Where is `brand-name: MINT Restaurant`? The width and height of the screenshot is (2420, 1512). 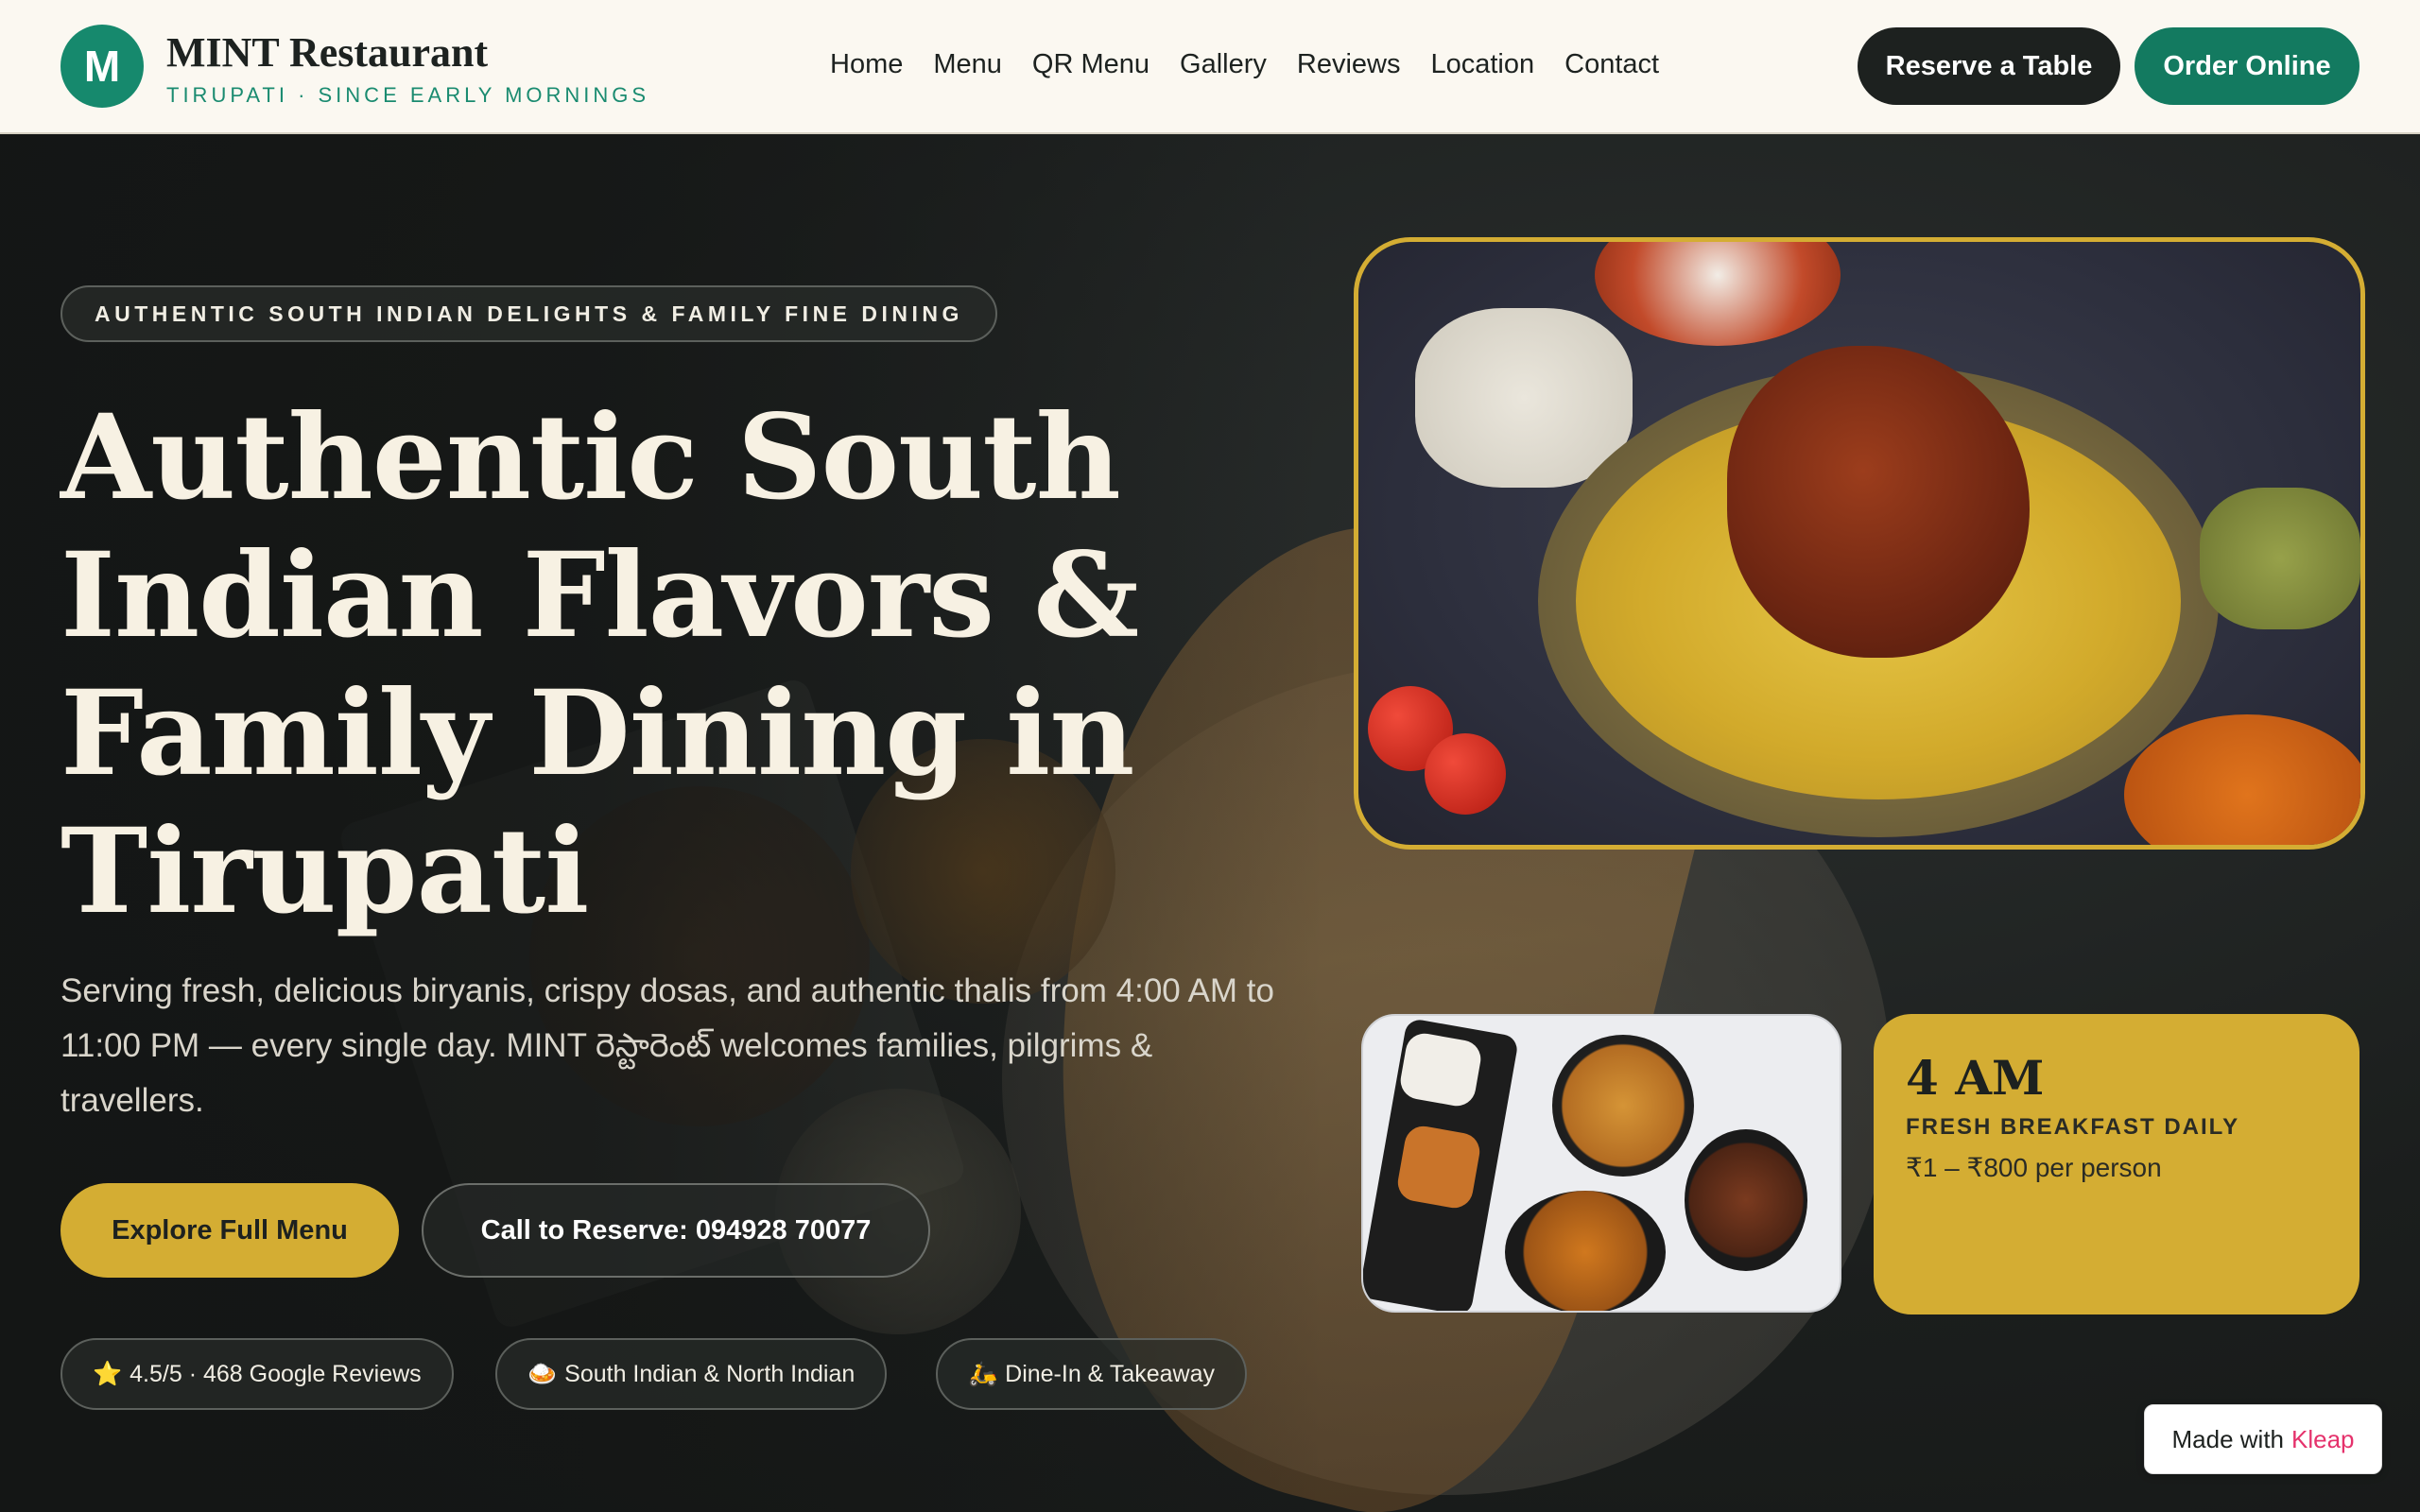 brand-name: MINT Restaurant is located at coordinates (327, 52).